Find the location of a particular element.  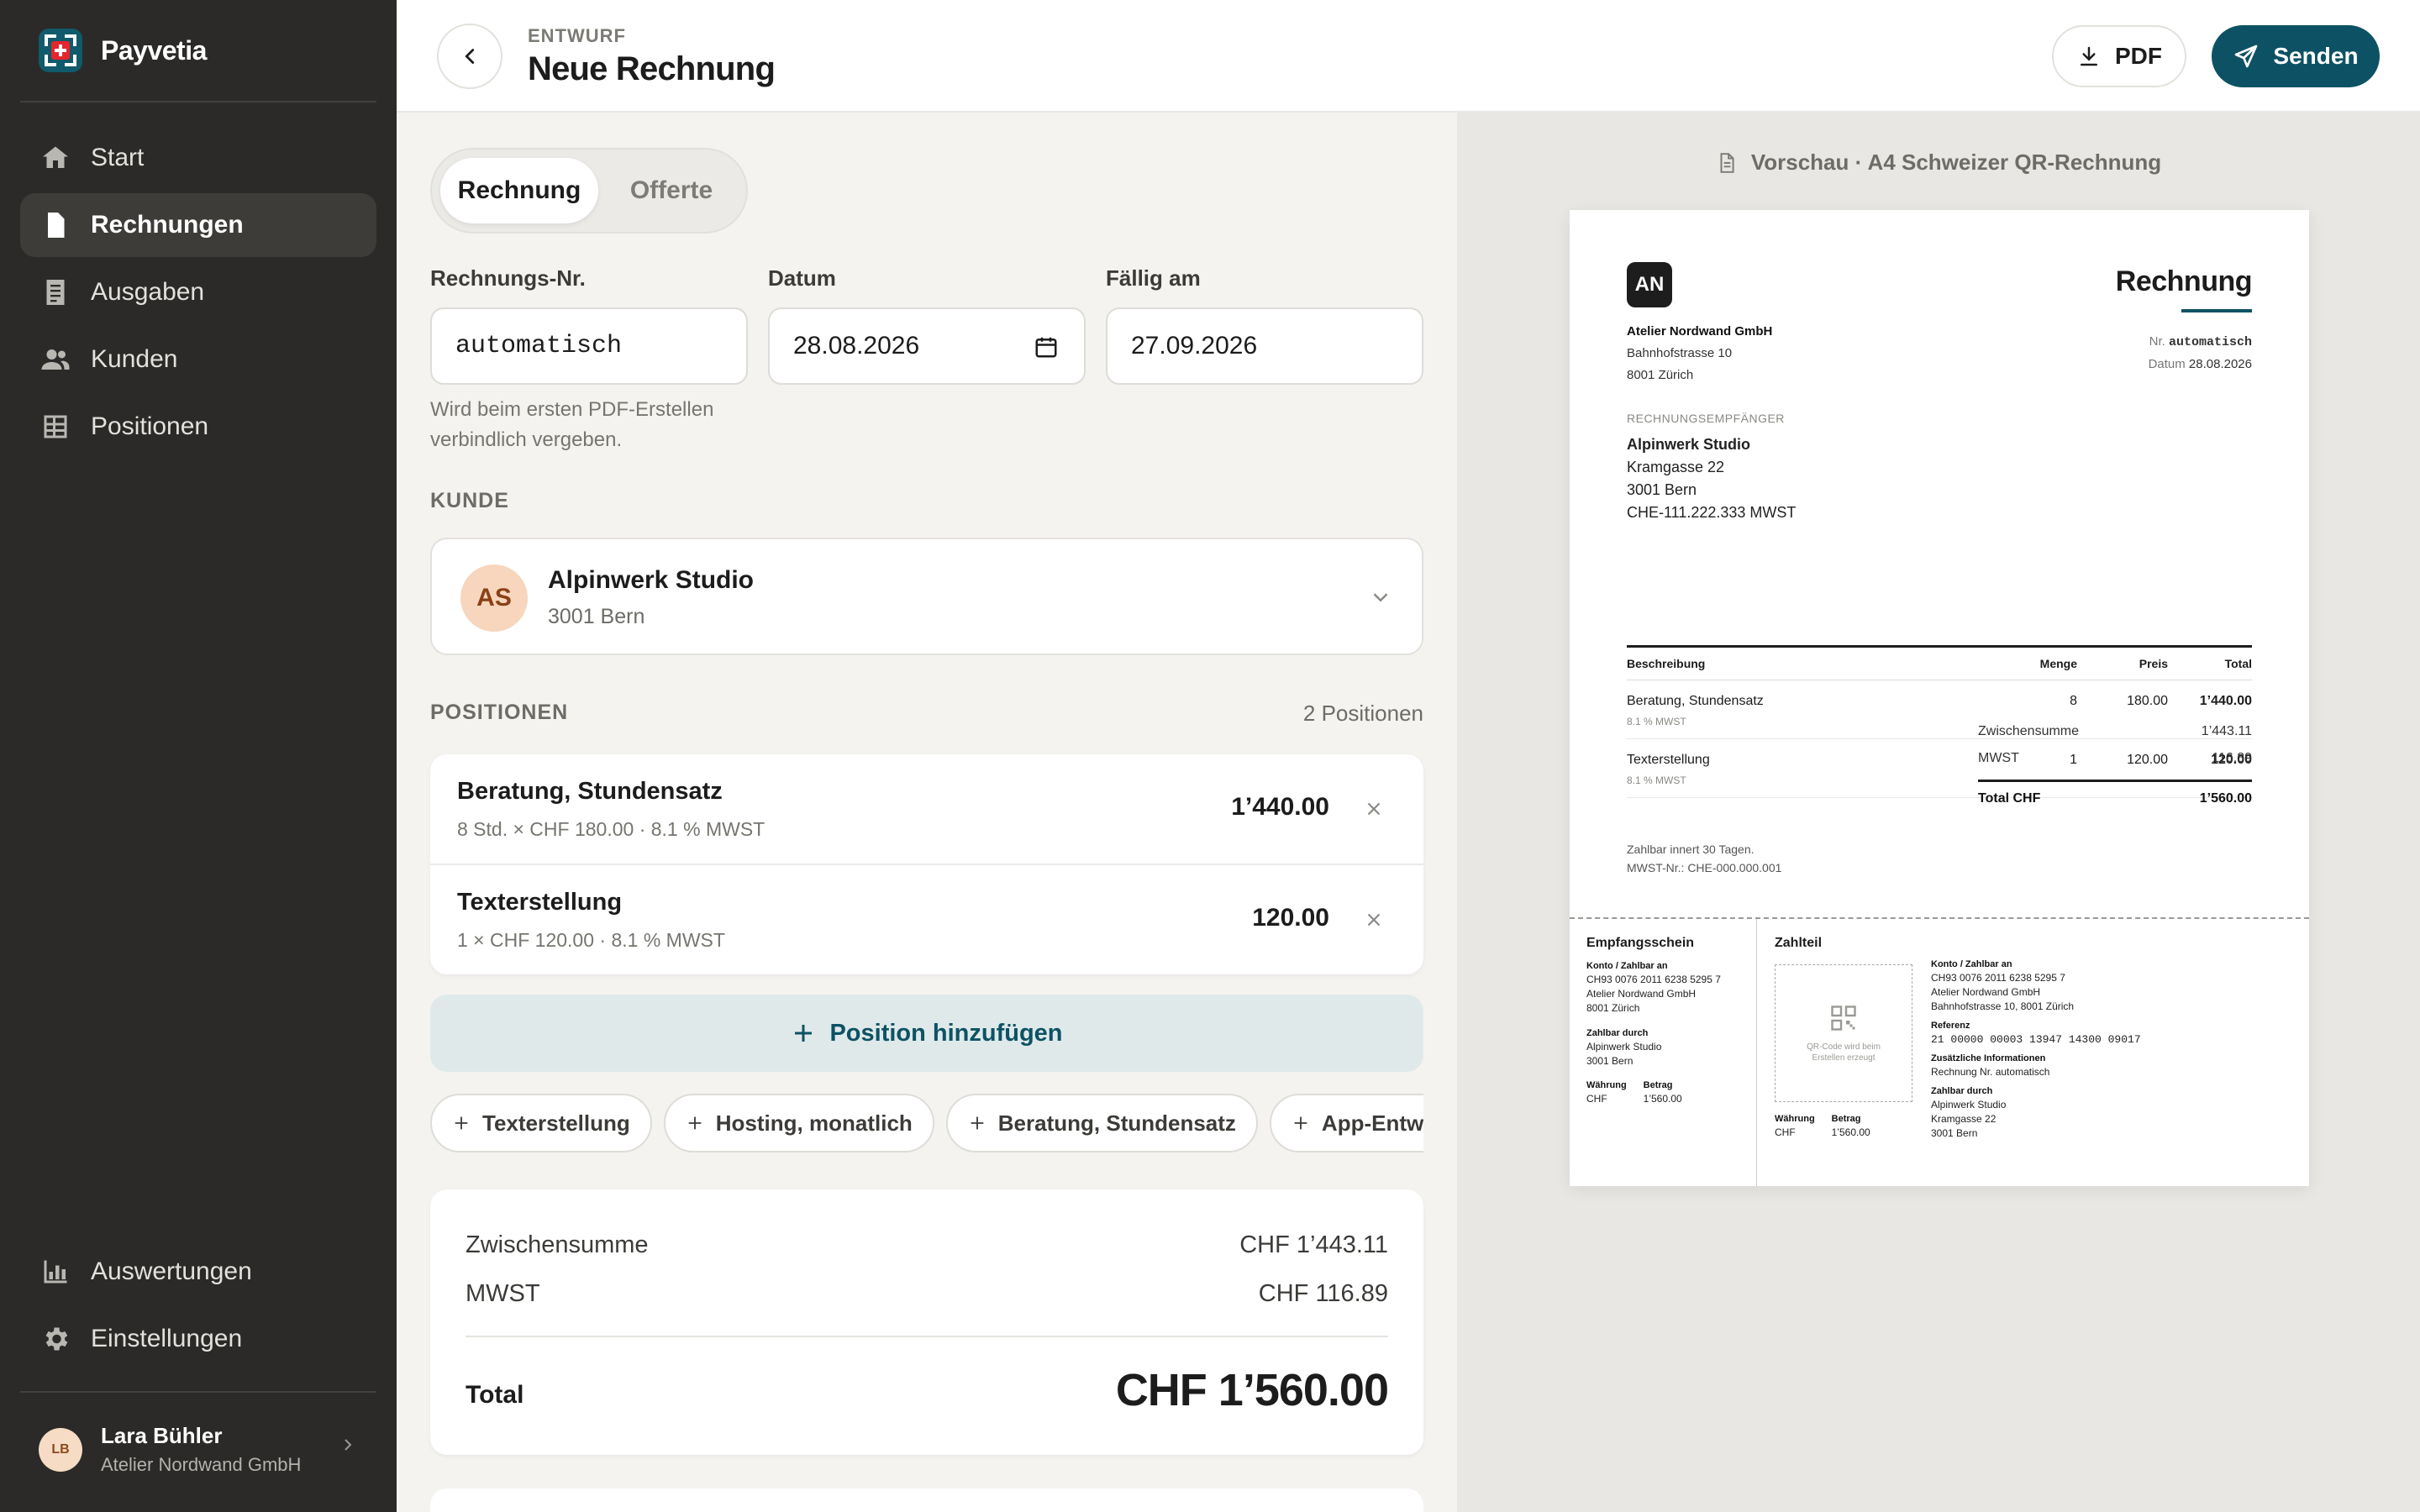

chip-label: Beratung, Stundensatz is located at coordinates (1116, 1123).